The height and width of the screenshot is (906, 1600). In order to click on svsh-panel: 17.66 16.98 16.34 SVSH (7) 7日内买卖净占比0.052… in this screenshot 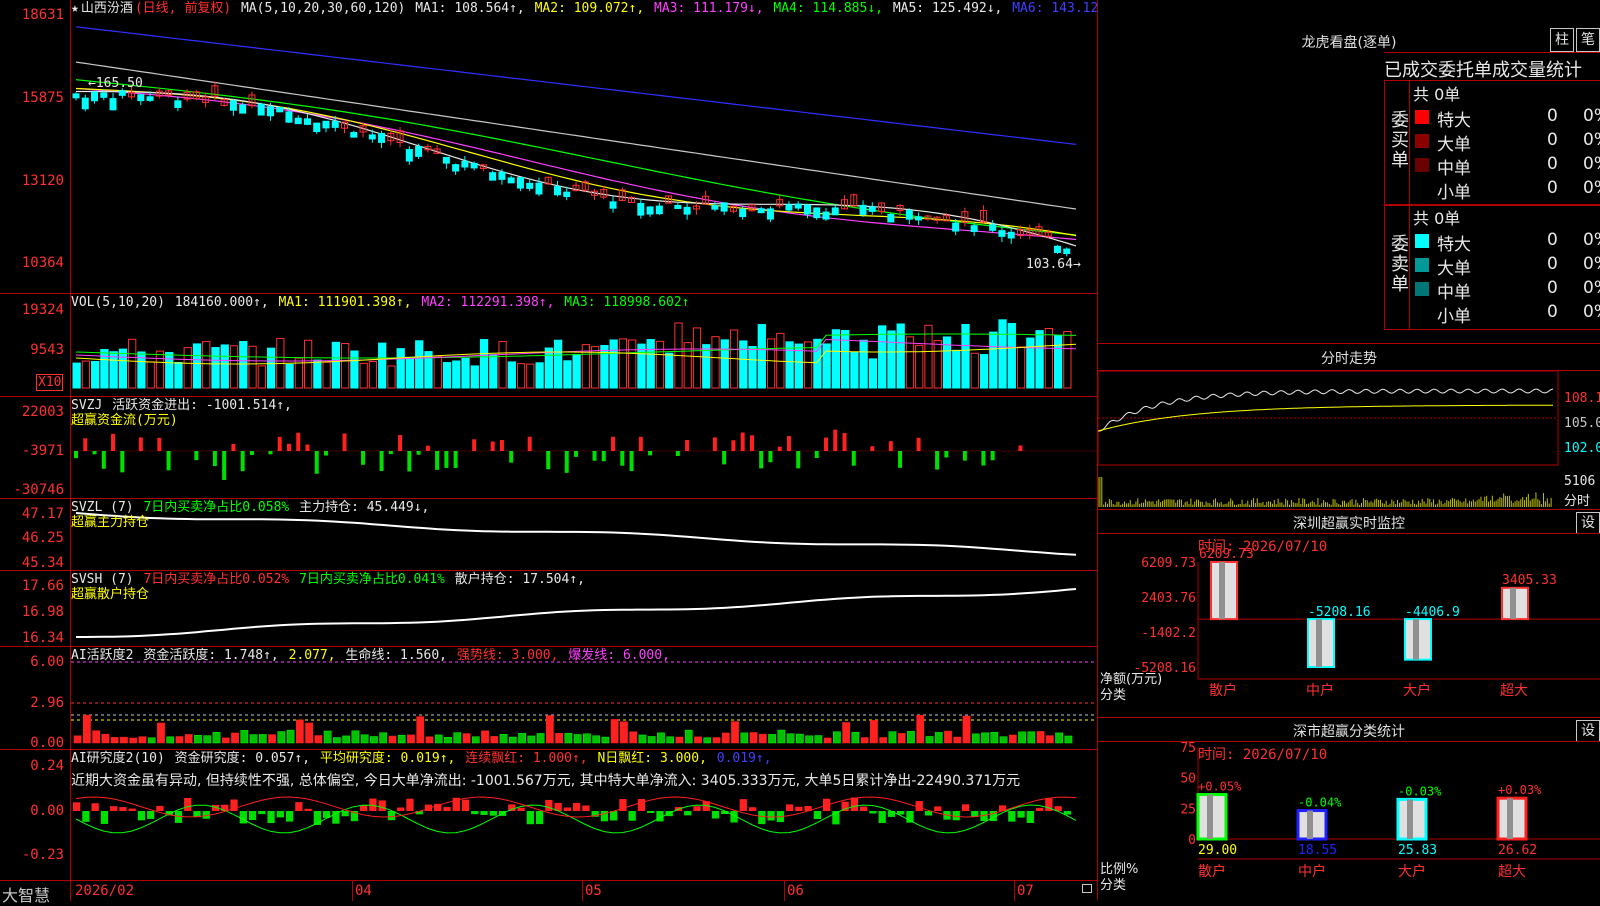, I will do `click(549, 608)`.